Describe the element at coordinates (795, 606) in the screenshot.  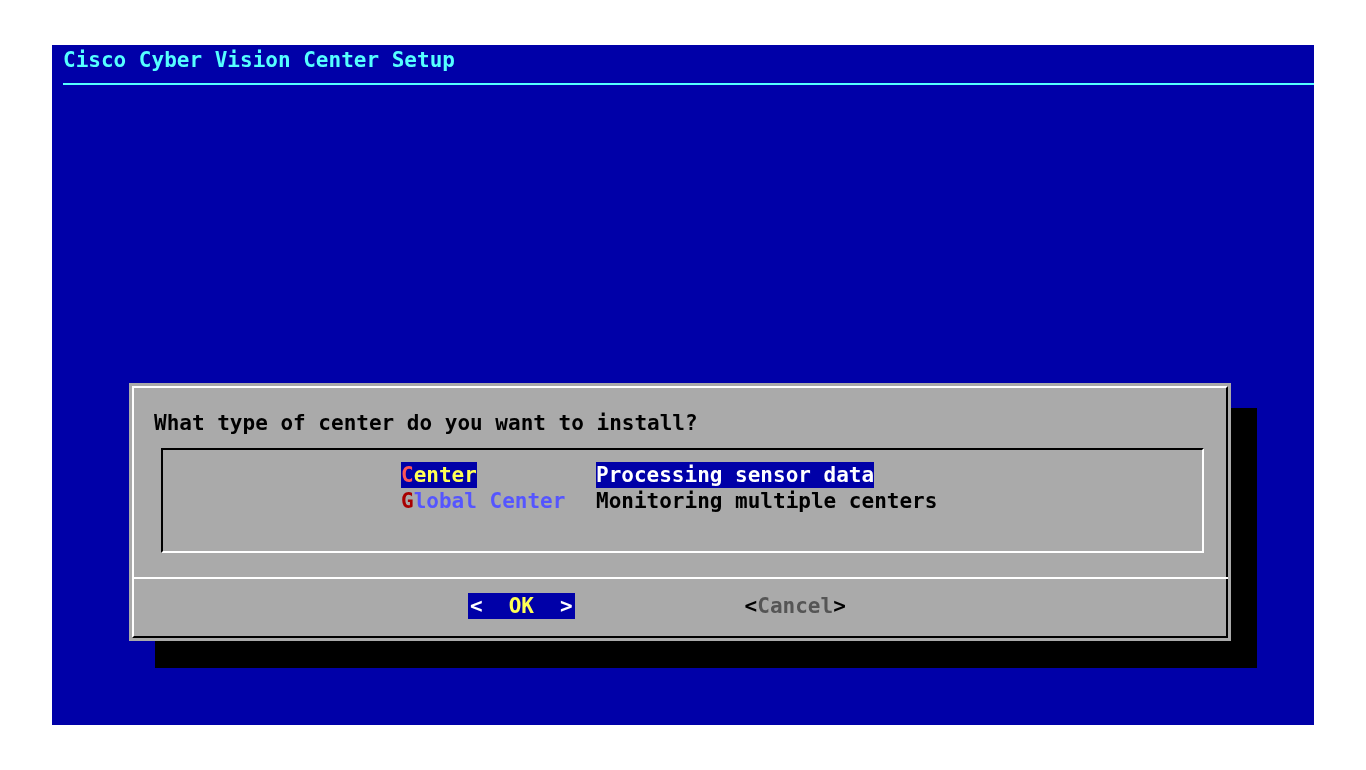
I see `dialog-button: <Cancel>` at that location.